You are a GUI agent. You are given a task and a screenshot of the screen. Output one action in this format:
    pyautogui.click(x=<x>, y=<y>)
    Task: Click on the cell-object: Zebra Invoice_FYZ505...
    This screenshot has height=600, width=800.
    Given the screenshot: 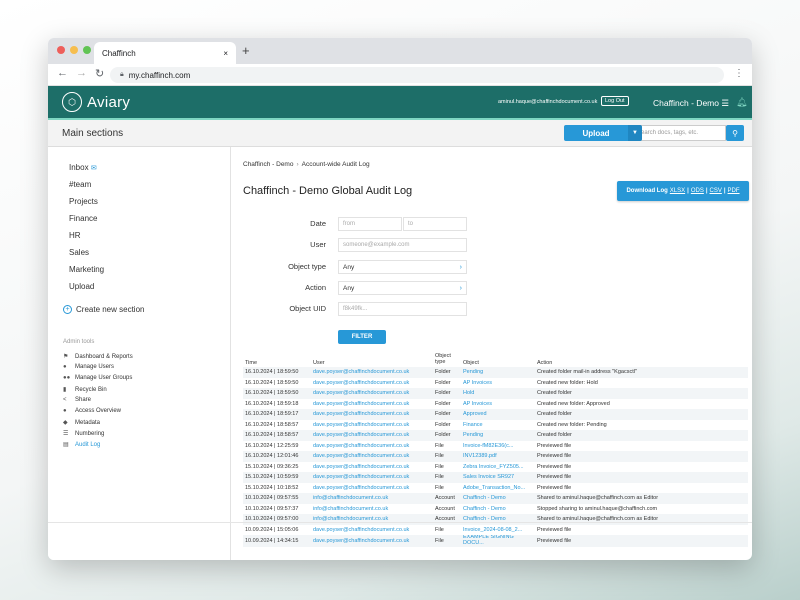 What is the action you would take?
    pyautogui.click(x=498, y=467)
    